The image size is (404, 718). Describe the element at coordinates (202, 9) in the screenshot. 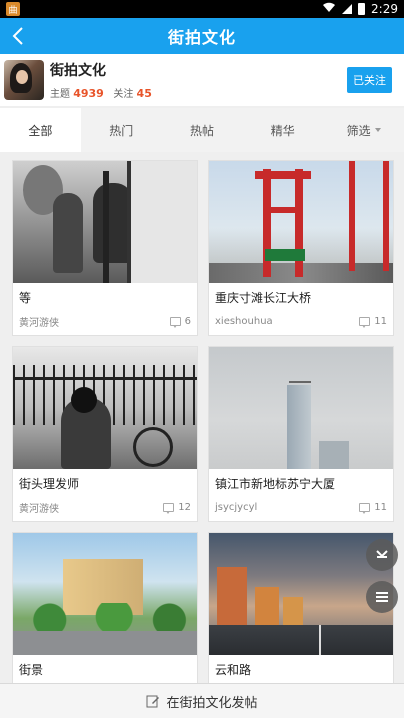

I see `status-bar: 曲 2:29` at that location.